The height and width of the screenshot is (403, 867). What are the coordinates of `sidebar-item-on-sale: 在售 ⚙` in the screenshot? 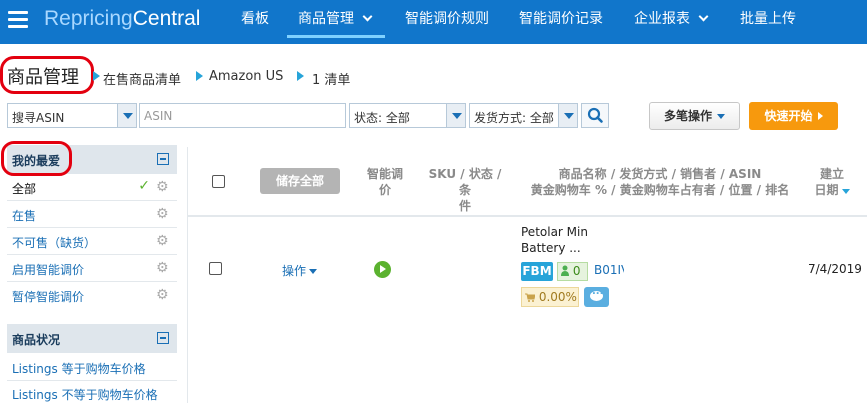 It's located at (92, 214).